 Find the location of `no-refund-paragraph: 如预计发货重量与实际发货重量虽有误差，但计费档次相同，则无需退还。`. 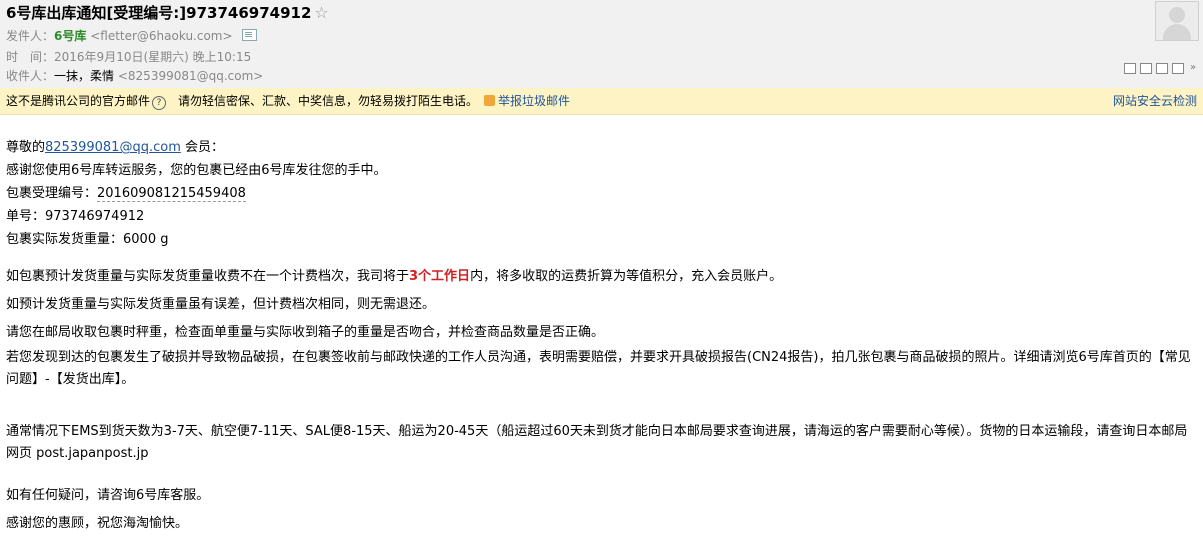

no-refund-paragraph: 如预计发货重量与实际发货重量虽有误差，但计费档次相同，则无需退还。 is located at coordinates (221, 304).